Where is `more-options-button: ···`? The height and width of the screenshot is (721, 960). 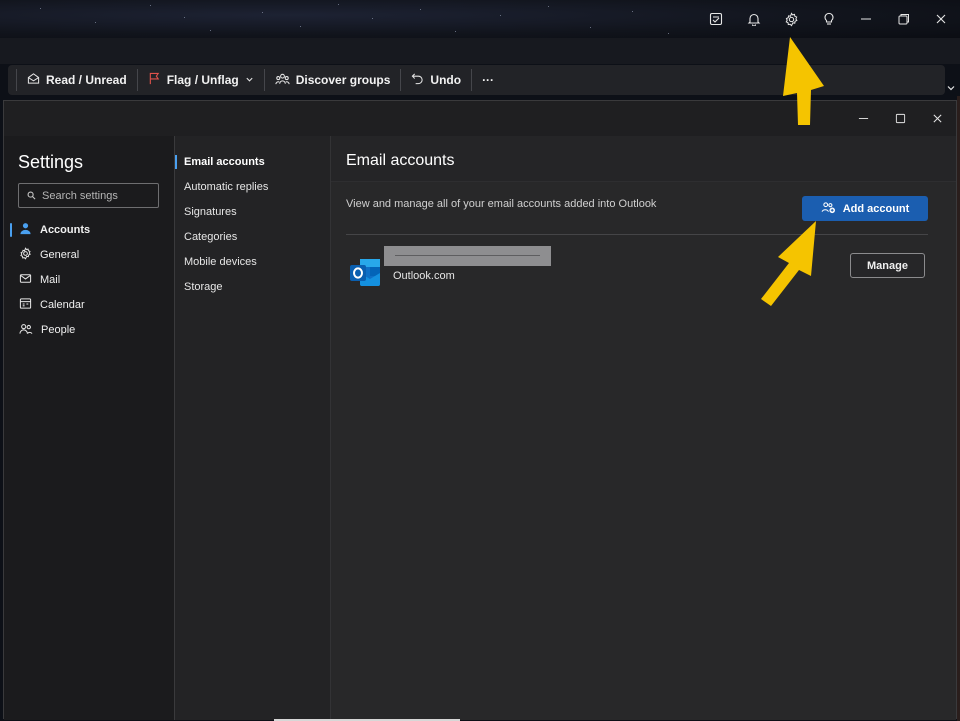
more-options-button: ··· is located at coordinates (488, 80).